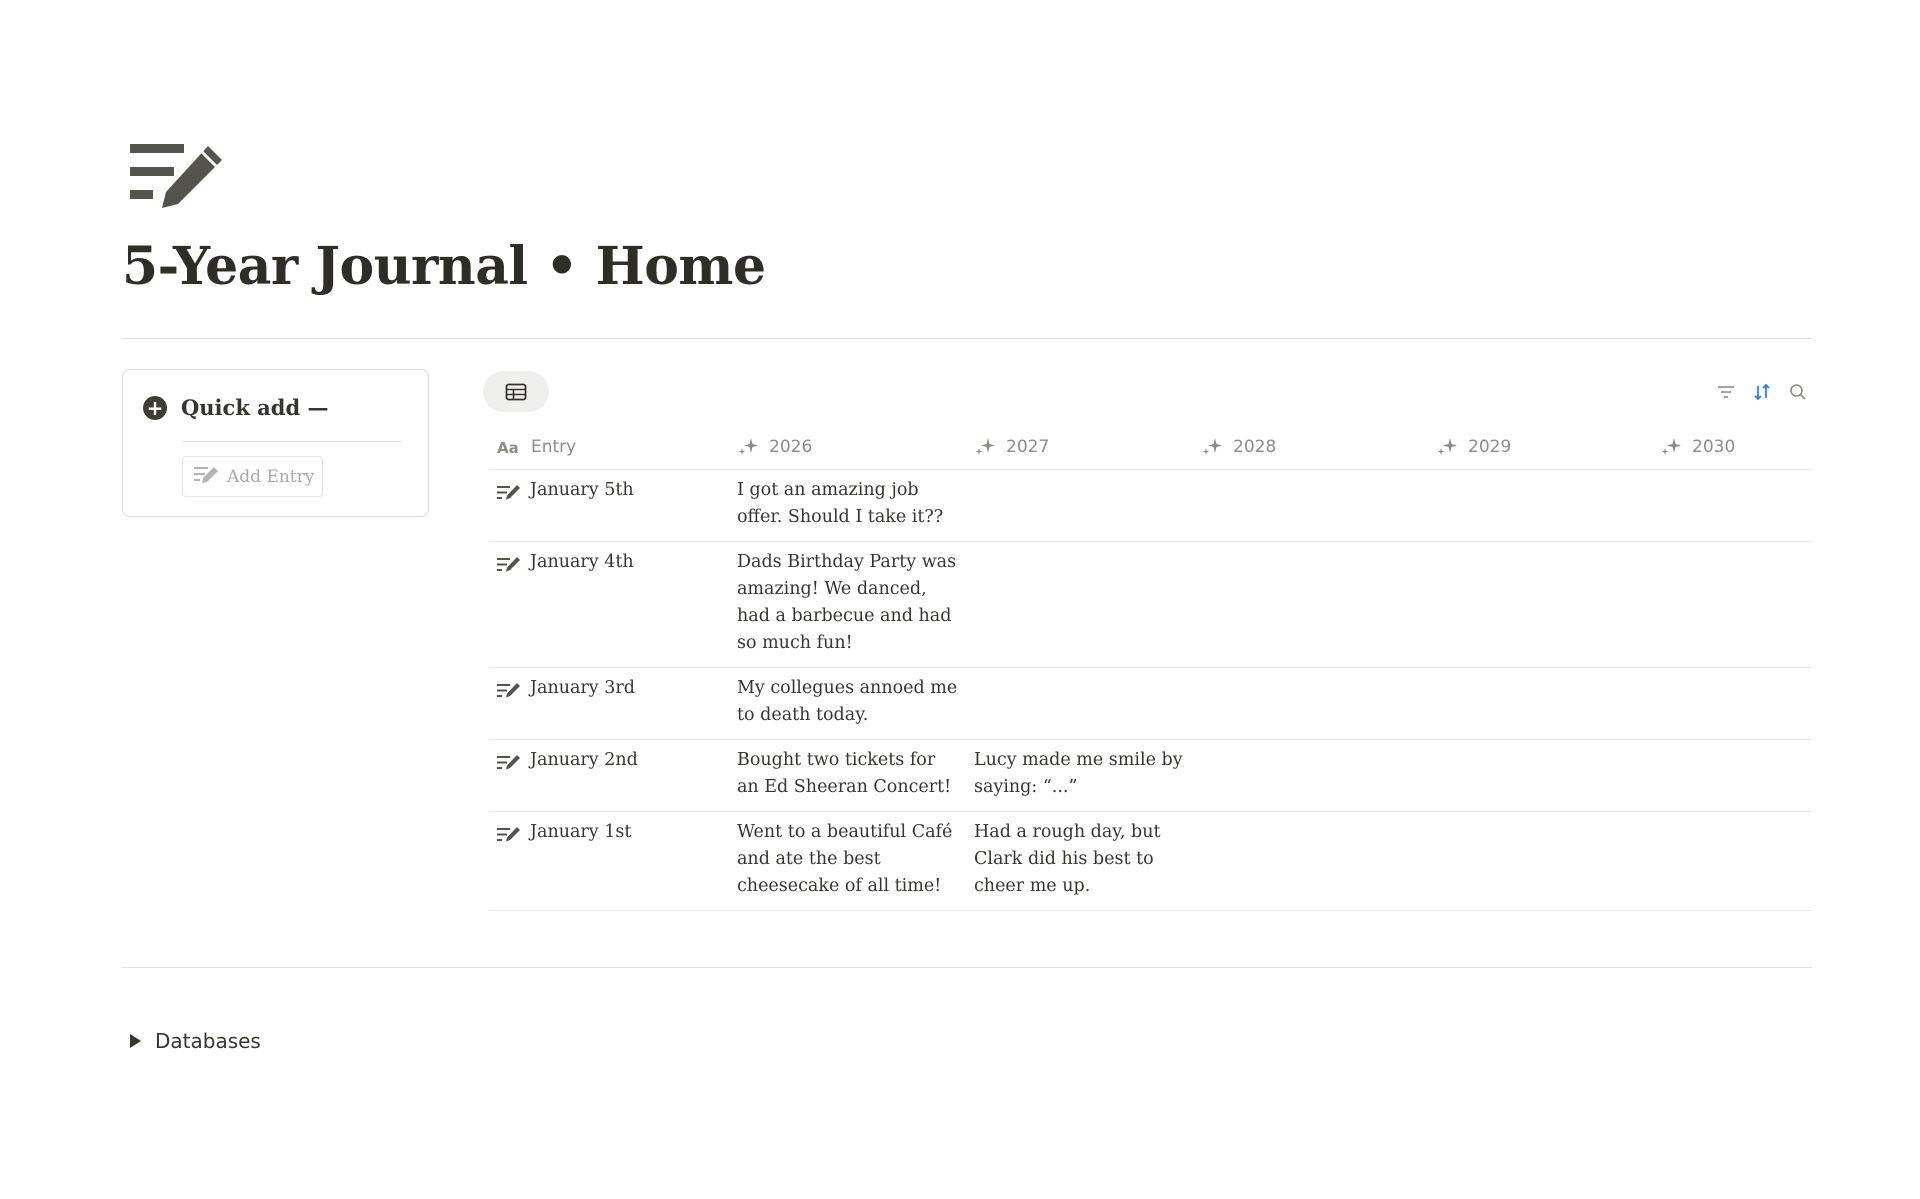 The height and width of the screenshot is (1199, 1920). I want to click on quick-add-card: + Quick add — Add Entry, so click(275, 443).